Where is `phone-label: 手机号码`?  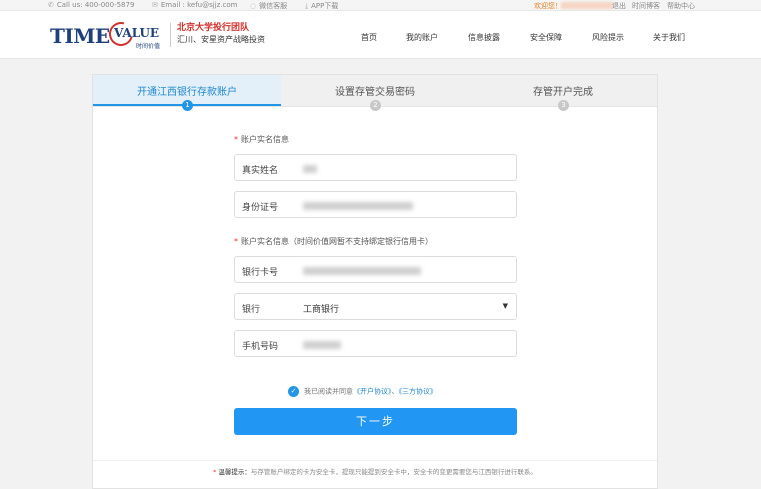 phone-label: 手机号码 is located at coordinates (260, 347).